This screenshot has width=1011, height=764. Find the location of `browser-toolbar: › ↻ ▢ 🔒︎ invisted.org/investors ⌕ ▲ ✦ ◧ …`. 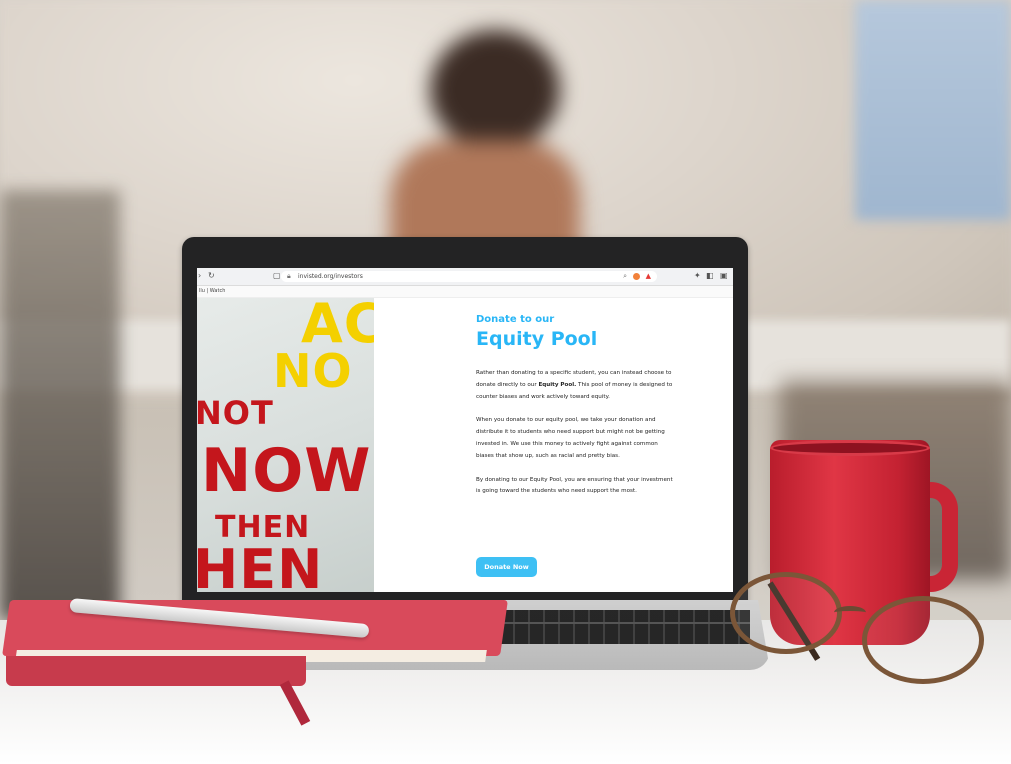

browser-toolbar: › ↻ ▢ 🔒︎ invisted.org/investors ⌕ ▲ ✦ ◧ … is located at coordinates (465, 277).